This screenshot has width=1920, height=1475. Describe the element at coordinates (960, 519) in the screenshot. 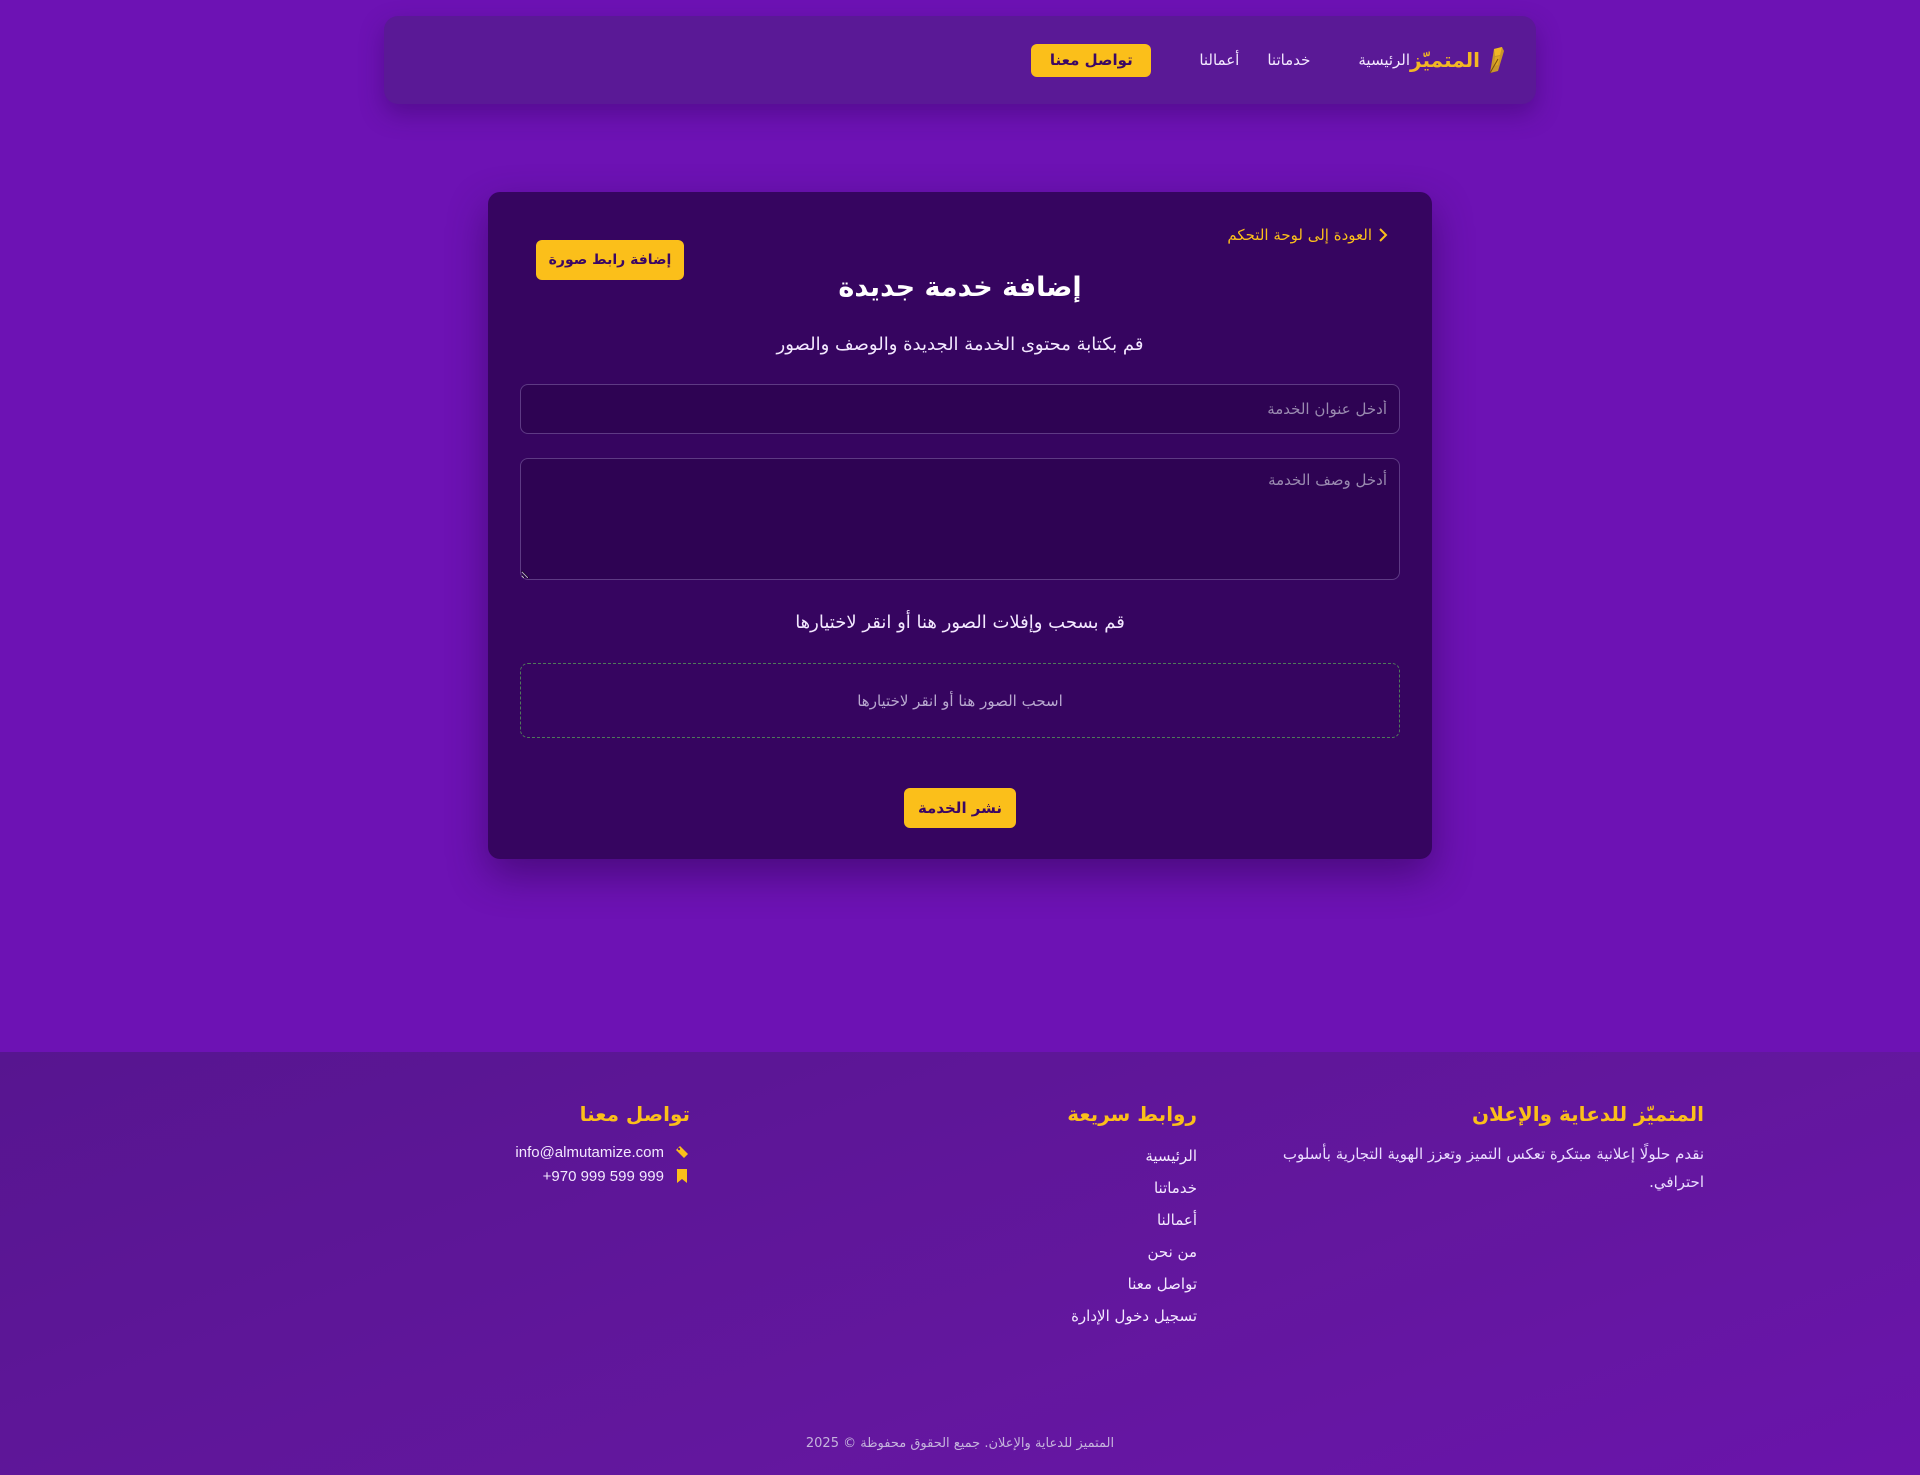

I see `service-description-input` at that location.